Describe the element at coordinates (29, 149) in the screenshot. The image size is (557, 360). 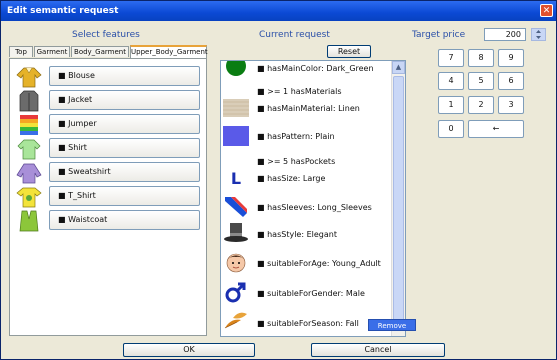
I see `shirt-icon` at that location.